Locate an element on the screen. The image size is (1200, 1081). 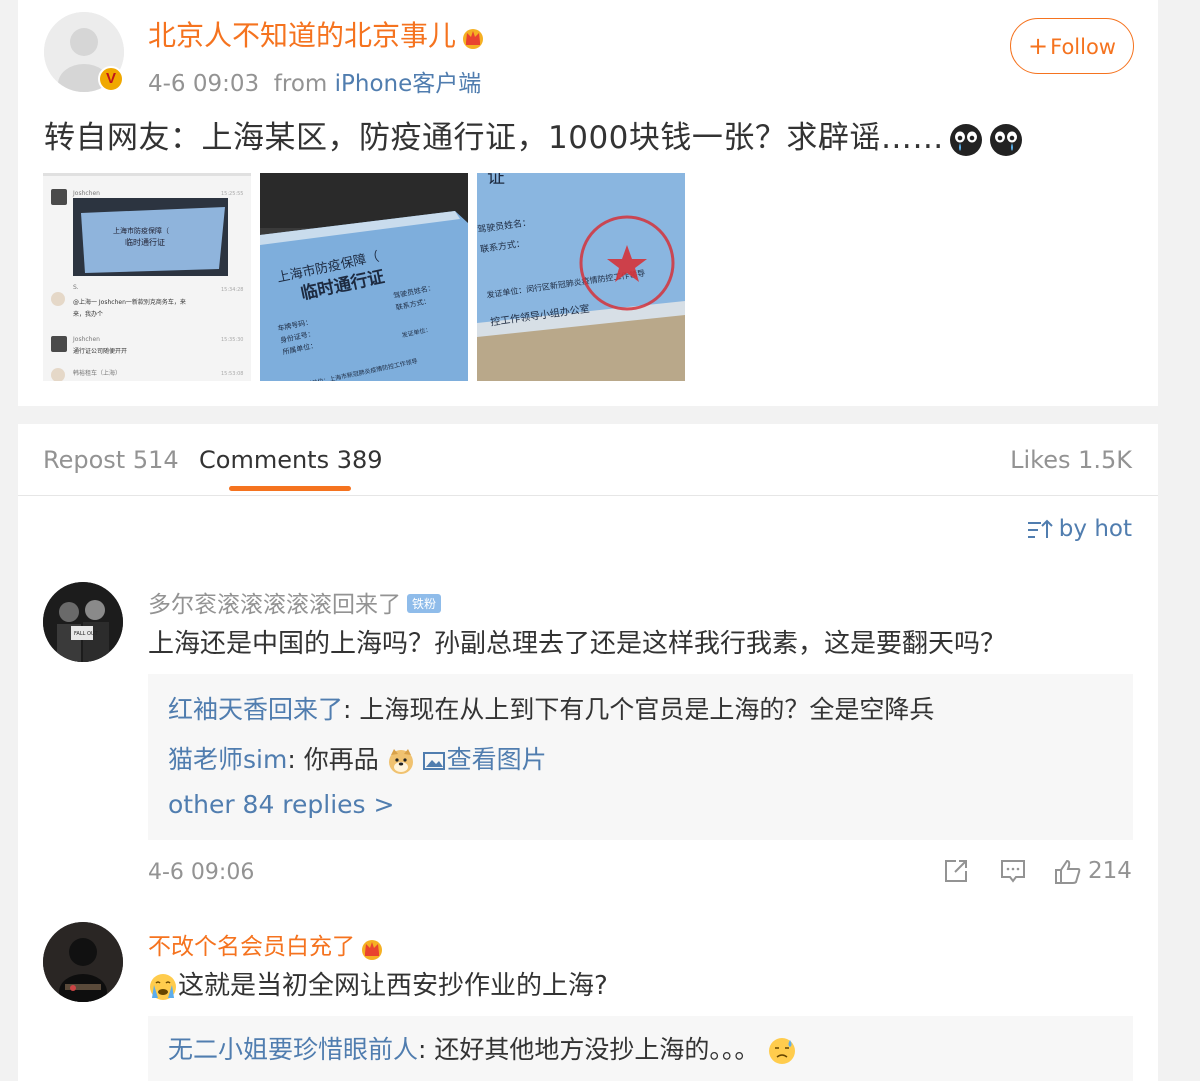
chat-time-4: 15:53:08 is located at coordinates (232, 374).